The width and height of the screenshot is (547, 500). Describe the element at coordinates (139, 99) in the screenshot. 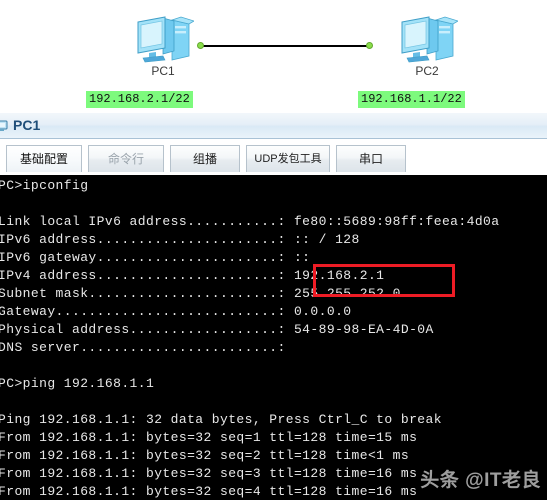

I see `topology-ip-label-pc1: 192.168.2.1/22` at that location.